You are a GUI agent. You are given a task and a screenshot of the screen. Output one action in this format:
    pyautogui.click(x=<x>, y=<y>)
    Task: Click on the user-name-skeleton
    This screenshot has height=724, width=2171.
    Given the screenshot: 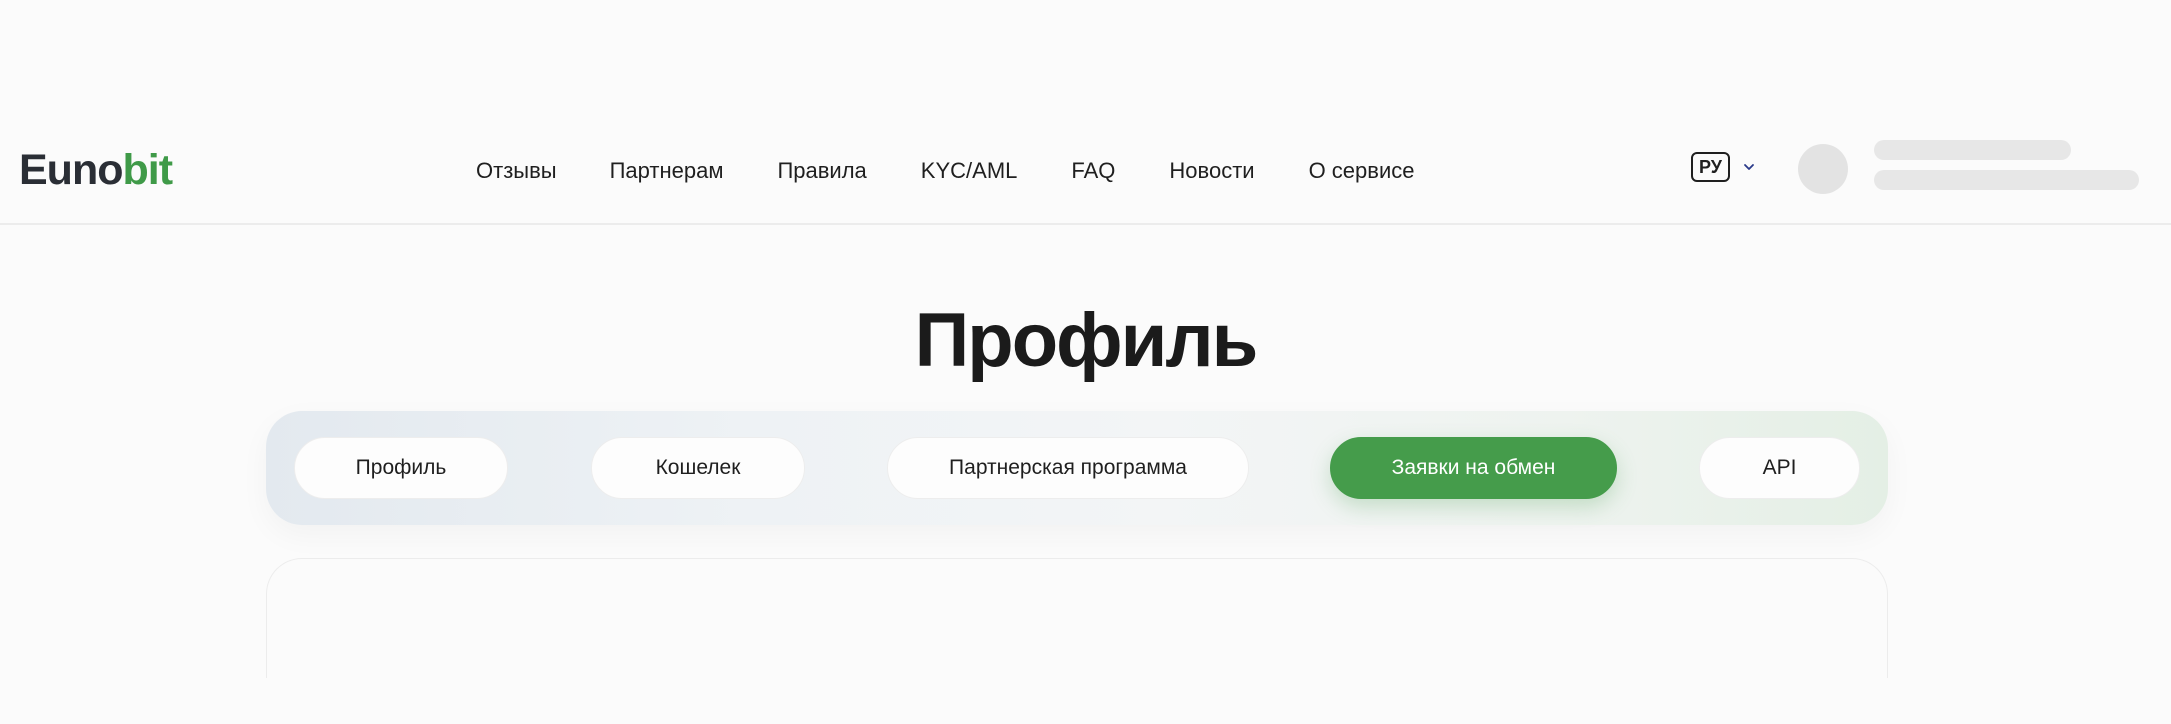 What is the action you would take?
    pyautogui.click(x=1972, y=150)
    